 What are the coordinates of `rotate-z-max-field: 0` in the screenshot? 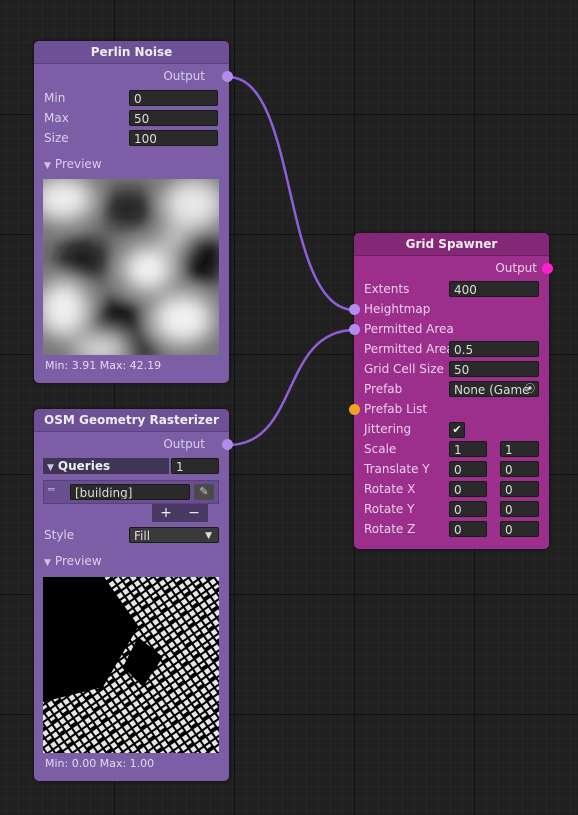 It's located at (519, 529).